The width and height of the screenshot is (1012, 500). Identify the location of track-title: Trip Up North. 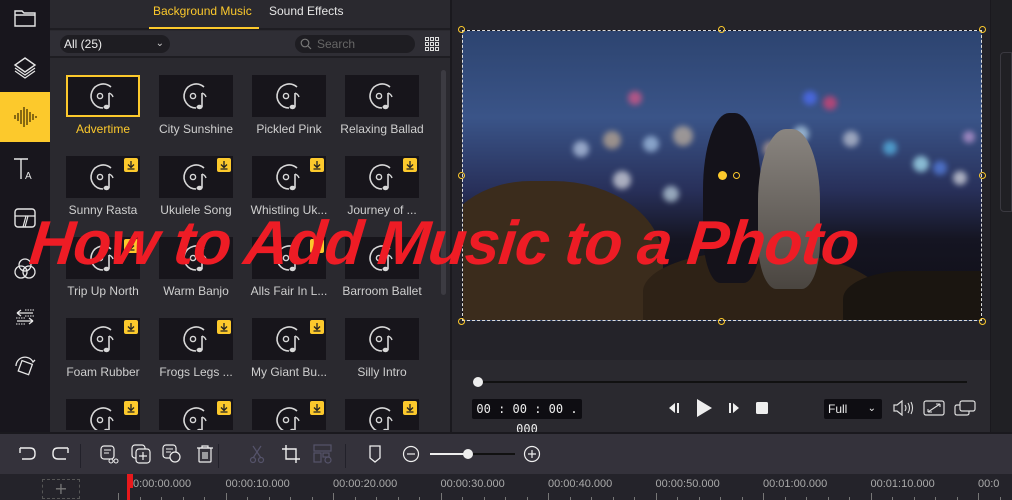
(103, 291).